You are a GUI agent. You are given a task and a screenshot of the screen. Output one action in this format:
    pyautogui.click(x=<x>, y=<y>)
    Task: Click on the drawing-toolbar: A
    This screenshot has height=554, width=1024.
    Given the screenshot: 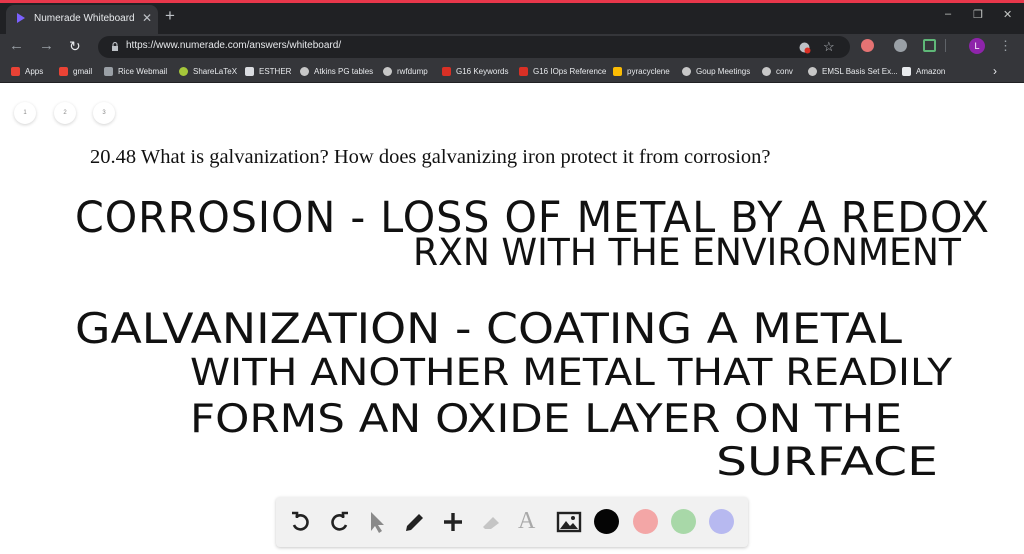 What is the action you would take?
    pyautogui.click(x=512, y=522)
    